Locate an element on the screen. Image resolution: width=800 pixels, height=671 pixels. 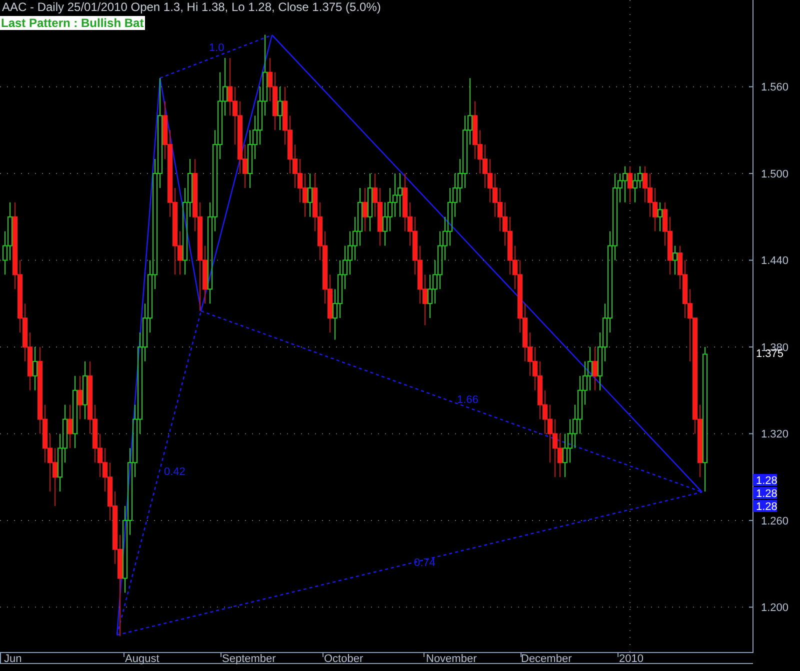
ratio-label: 1.0 is located at coordinates (216, 48).